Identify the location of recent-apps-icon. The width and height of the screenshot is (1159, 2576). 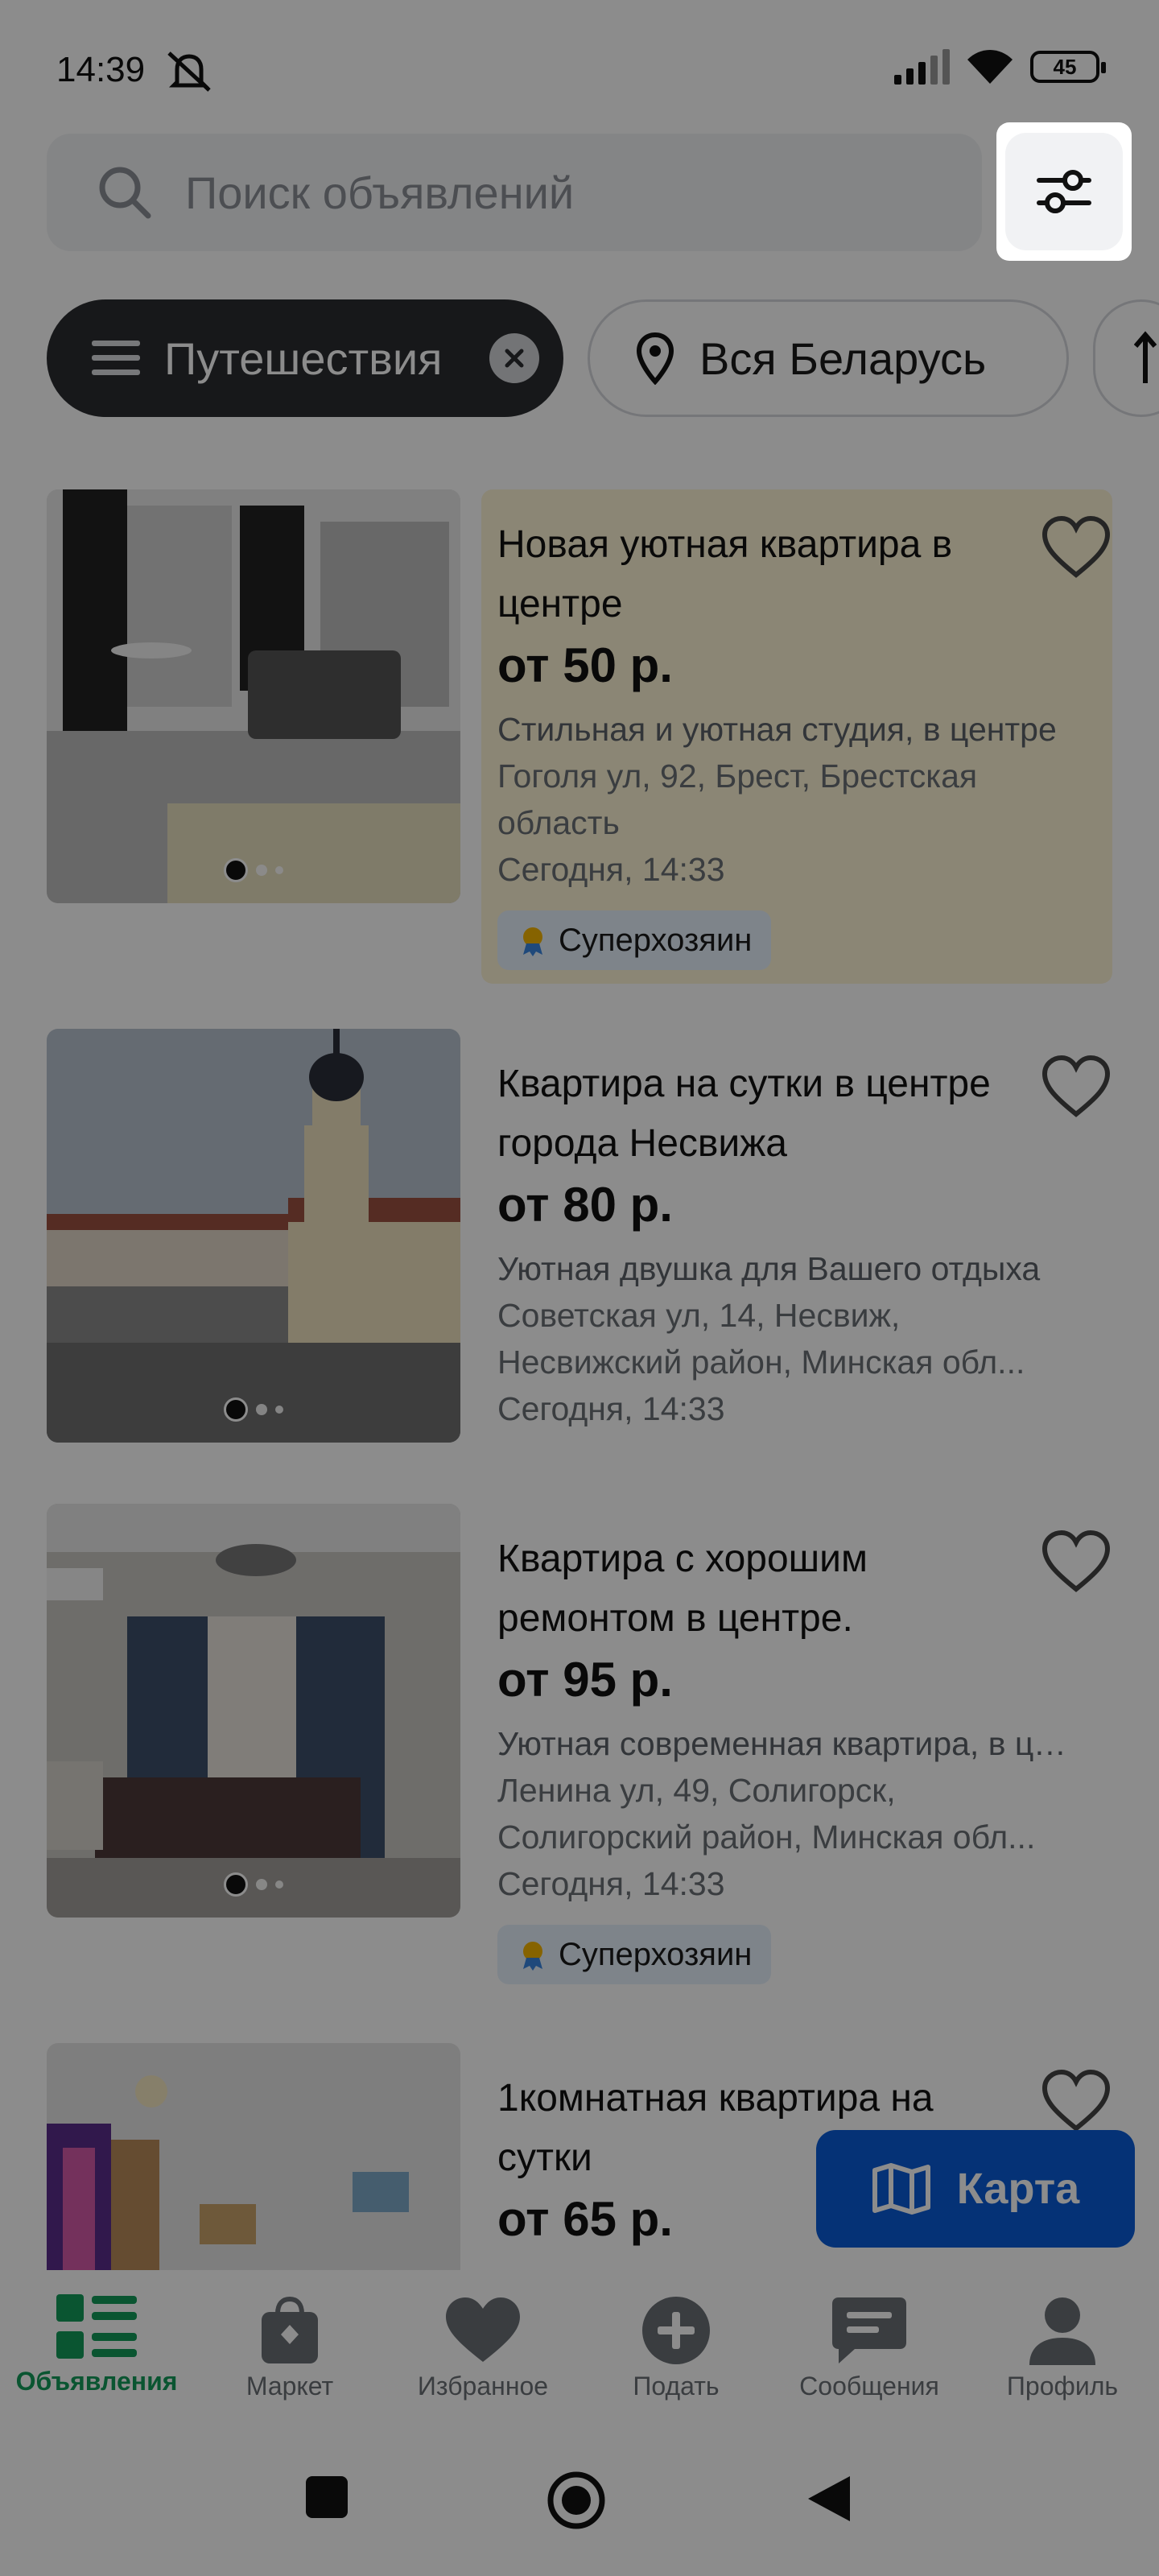
(326, 2497).